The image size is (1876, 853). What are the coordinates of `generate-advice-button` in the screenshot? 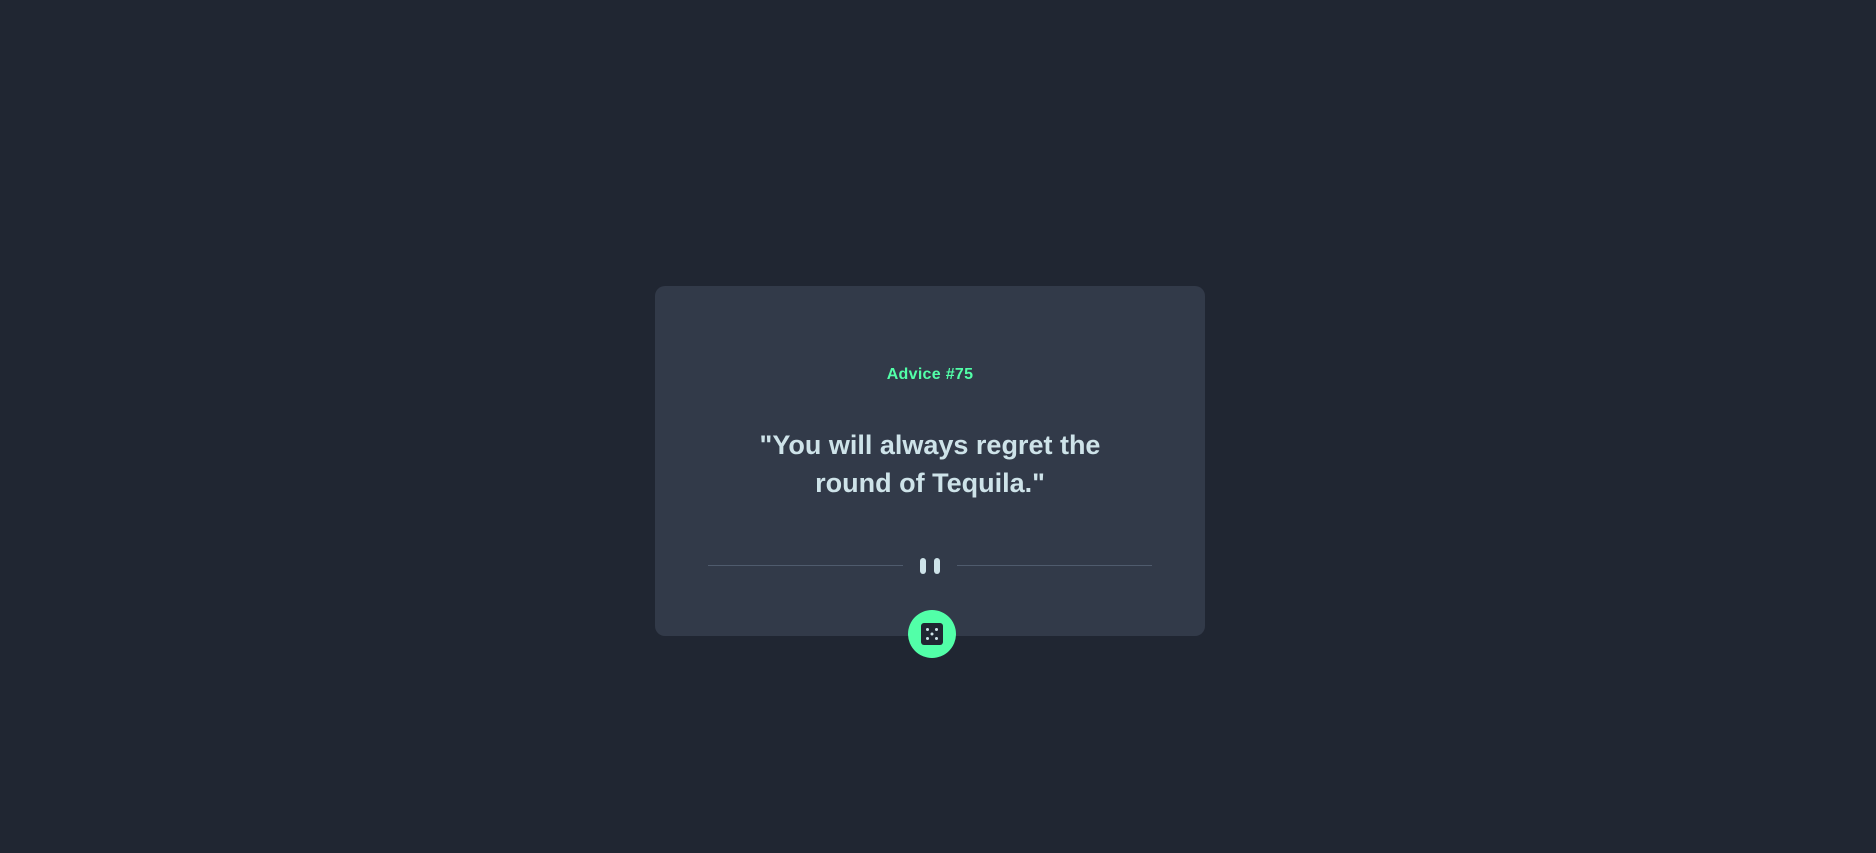 It's located at (932, 634).